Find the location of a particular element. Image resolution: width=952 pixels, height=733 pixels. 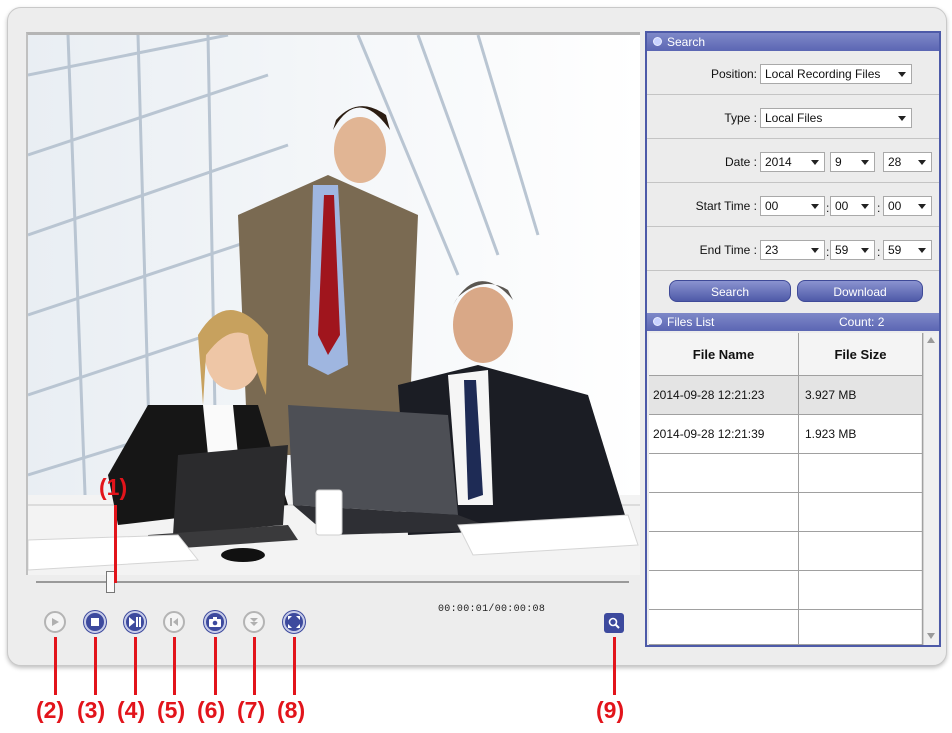

download-button: Download is located at coordinates (860, 291).